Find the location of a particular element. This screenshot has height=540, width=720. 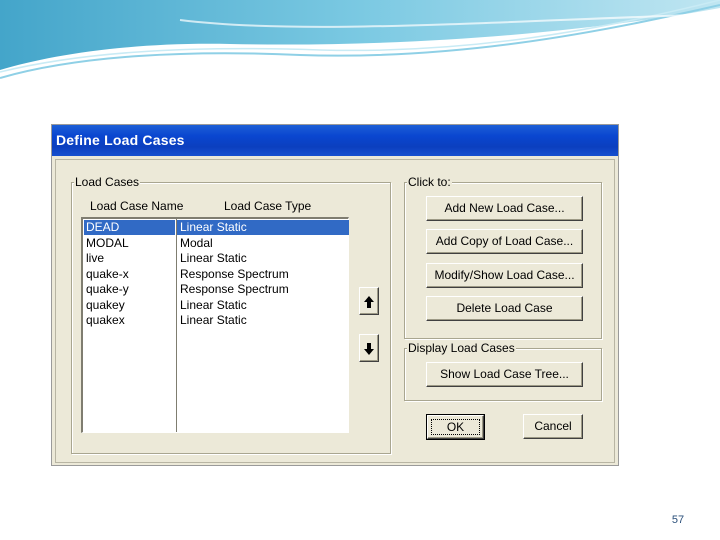

move-up-button is located at coordinates (369, 301).